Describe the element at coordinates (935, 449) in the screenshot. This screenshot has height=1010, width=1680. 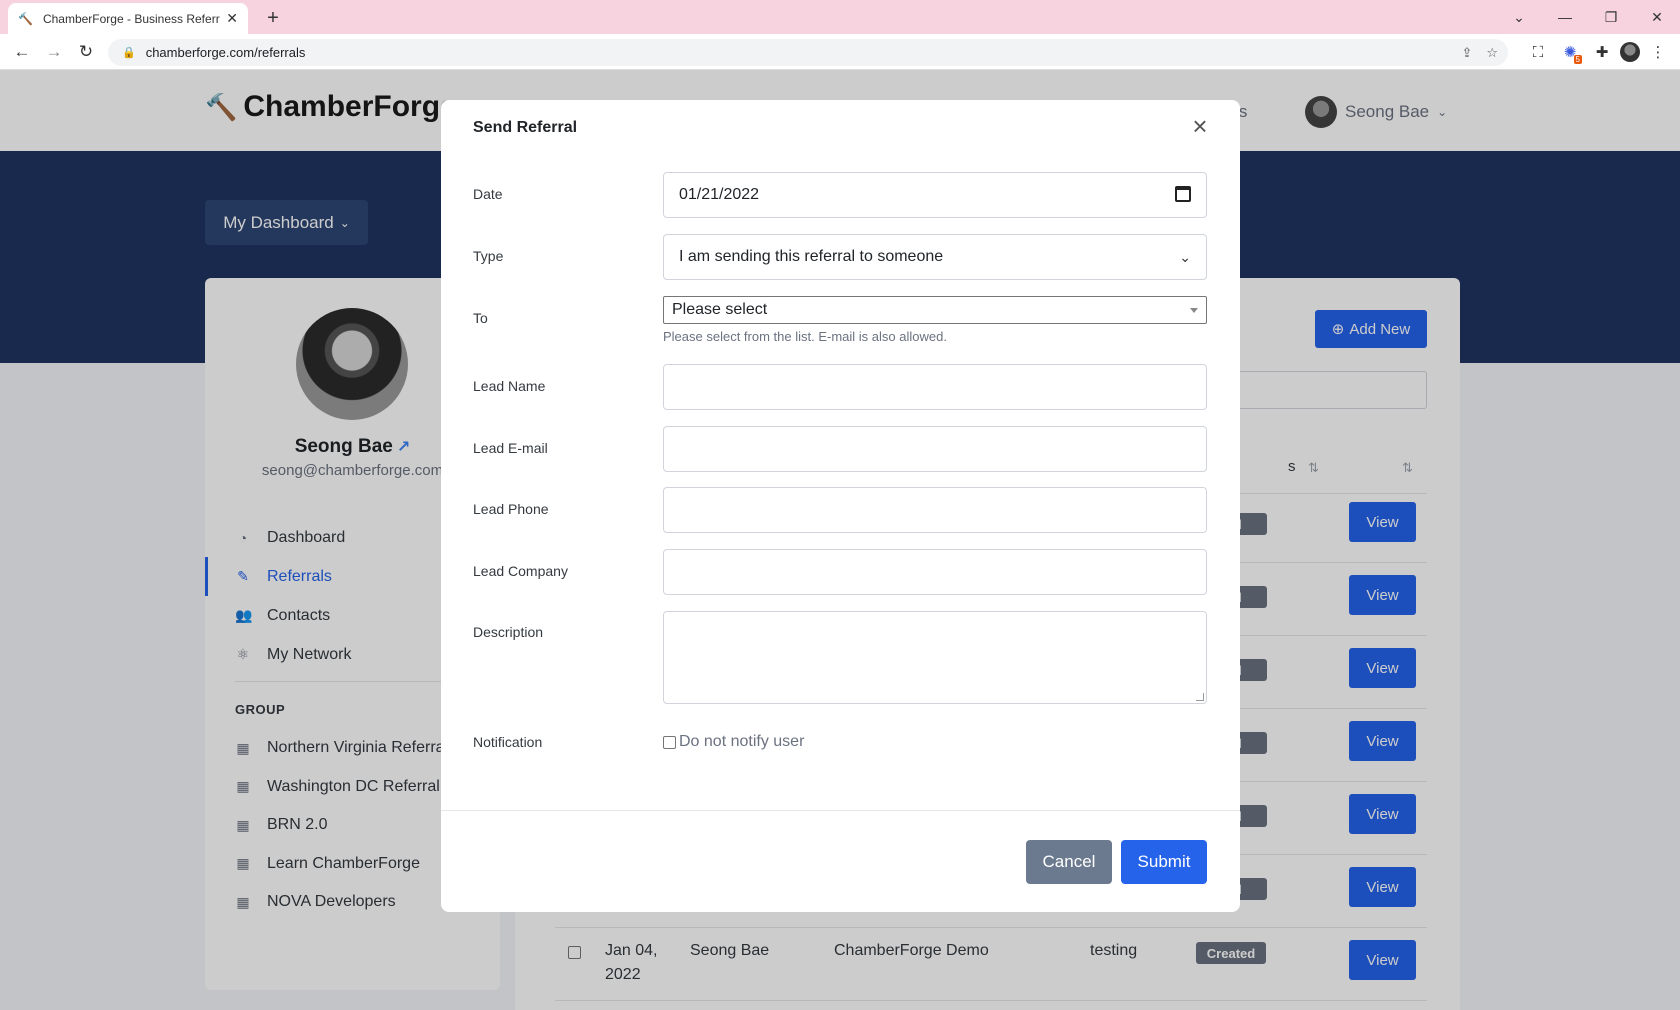
I see `lead-email-input` at that location.